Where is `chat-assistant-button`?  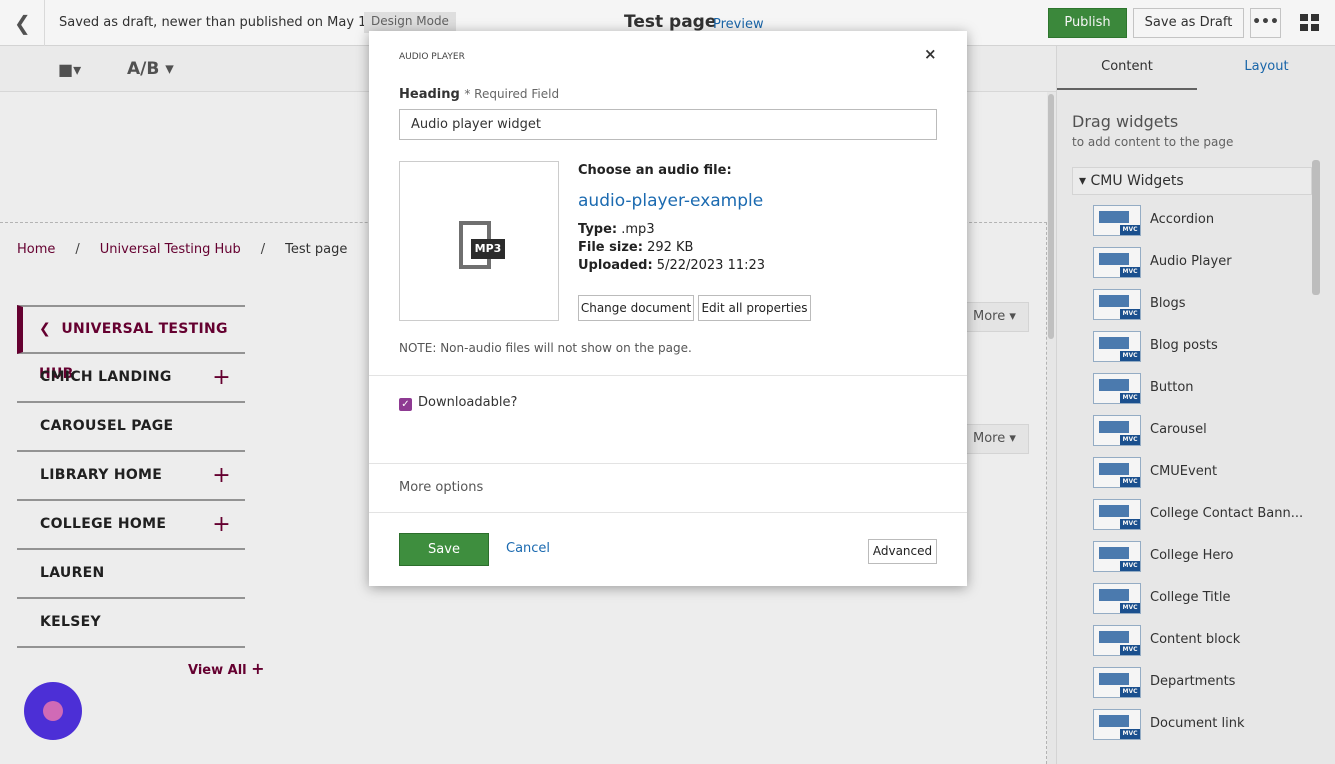
chat-assistant-button is located at coordinates (53, 711).